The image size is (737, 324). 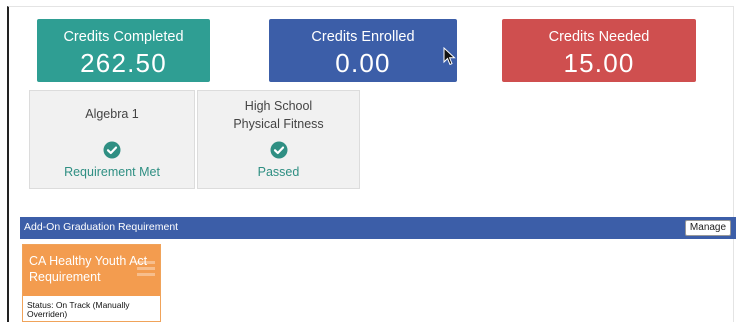 What do you see at coordinates (599, 37) in the screenshot?
I see `credits-needed-label: Credits Needed` at bounding box center [599, 37].